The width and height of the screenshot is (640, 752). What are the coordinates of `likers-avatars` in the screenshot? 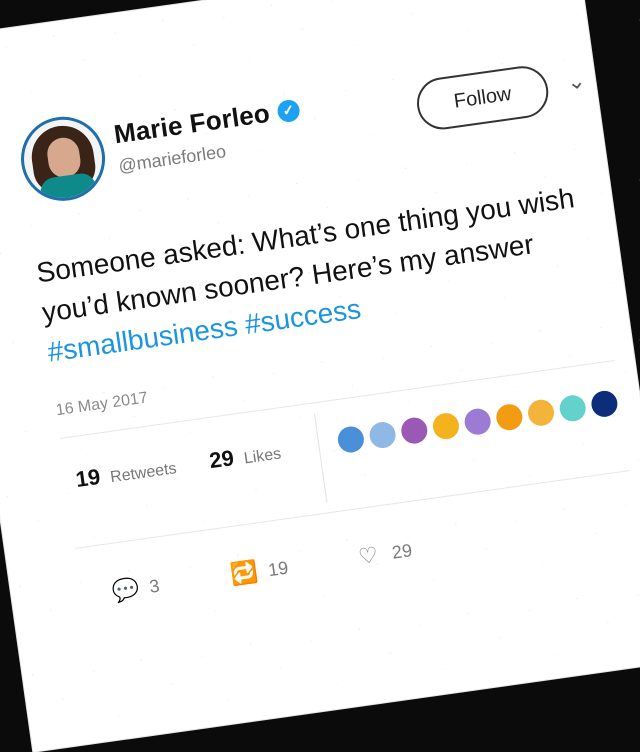 It's located at (478, 422).